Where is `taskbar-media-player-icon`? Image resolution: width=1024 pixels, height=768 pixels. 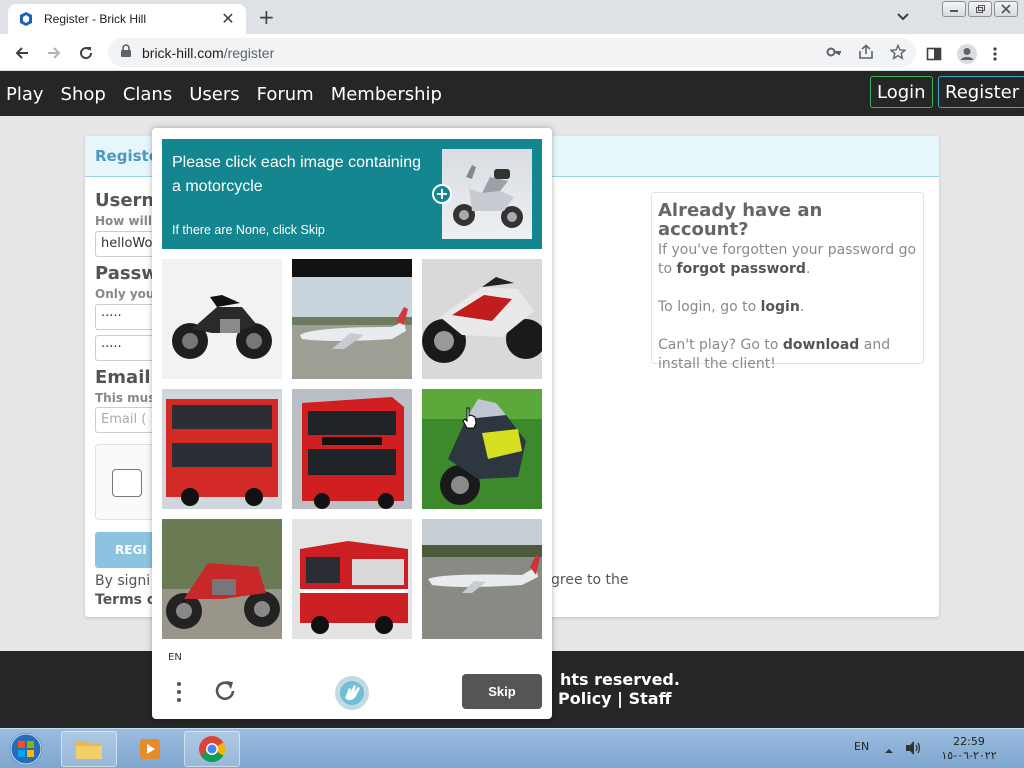 taskbar-media-player-icon is located at coordinates (150, 749).